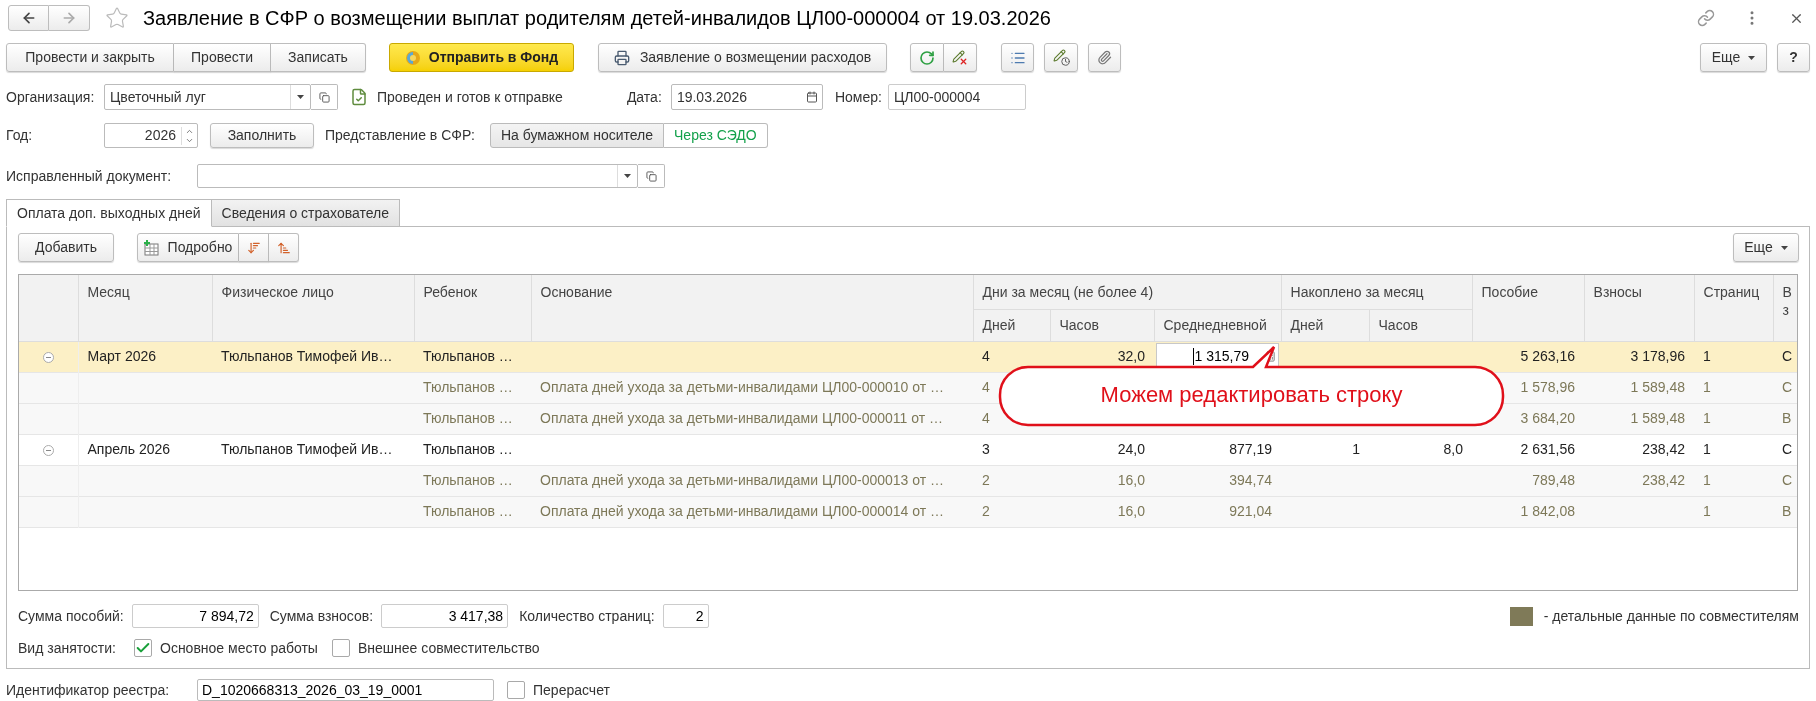  What do you see at coordinates (1664, 480) in the screenshot?
I see `table-cell: 238,42` at bounding box center [1664, 480].